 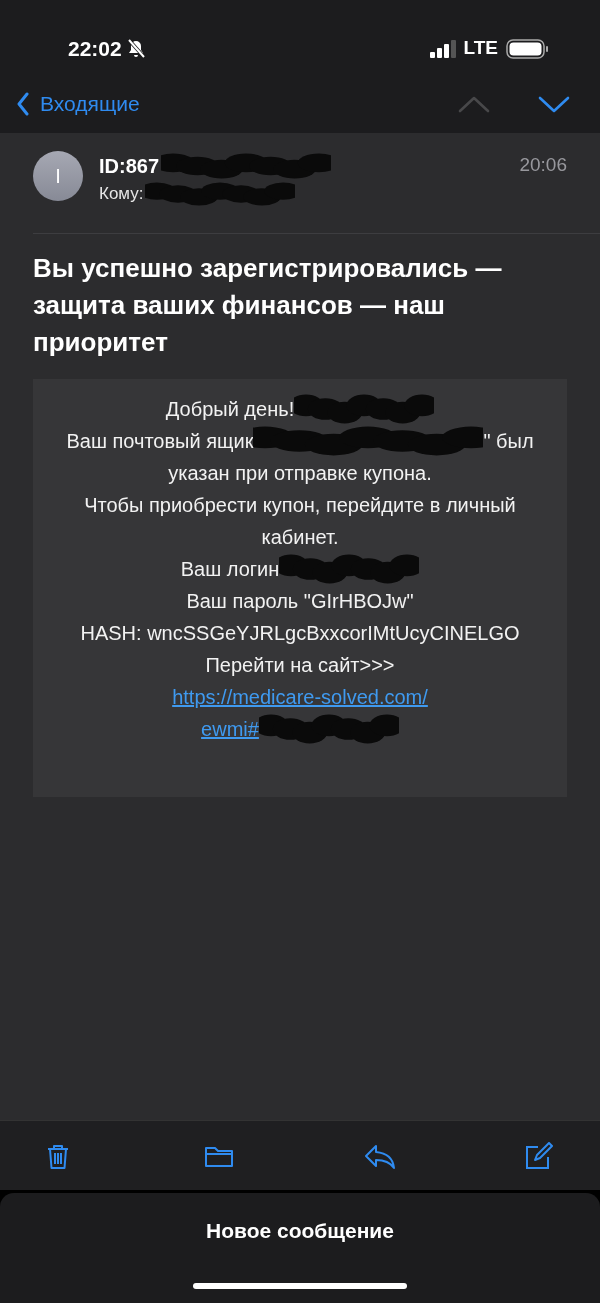 I want to click on text: Чтобы приобрести купон, перейдите в личный, so click(x=300, y=505).